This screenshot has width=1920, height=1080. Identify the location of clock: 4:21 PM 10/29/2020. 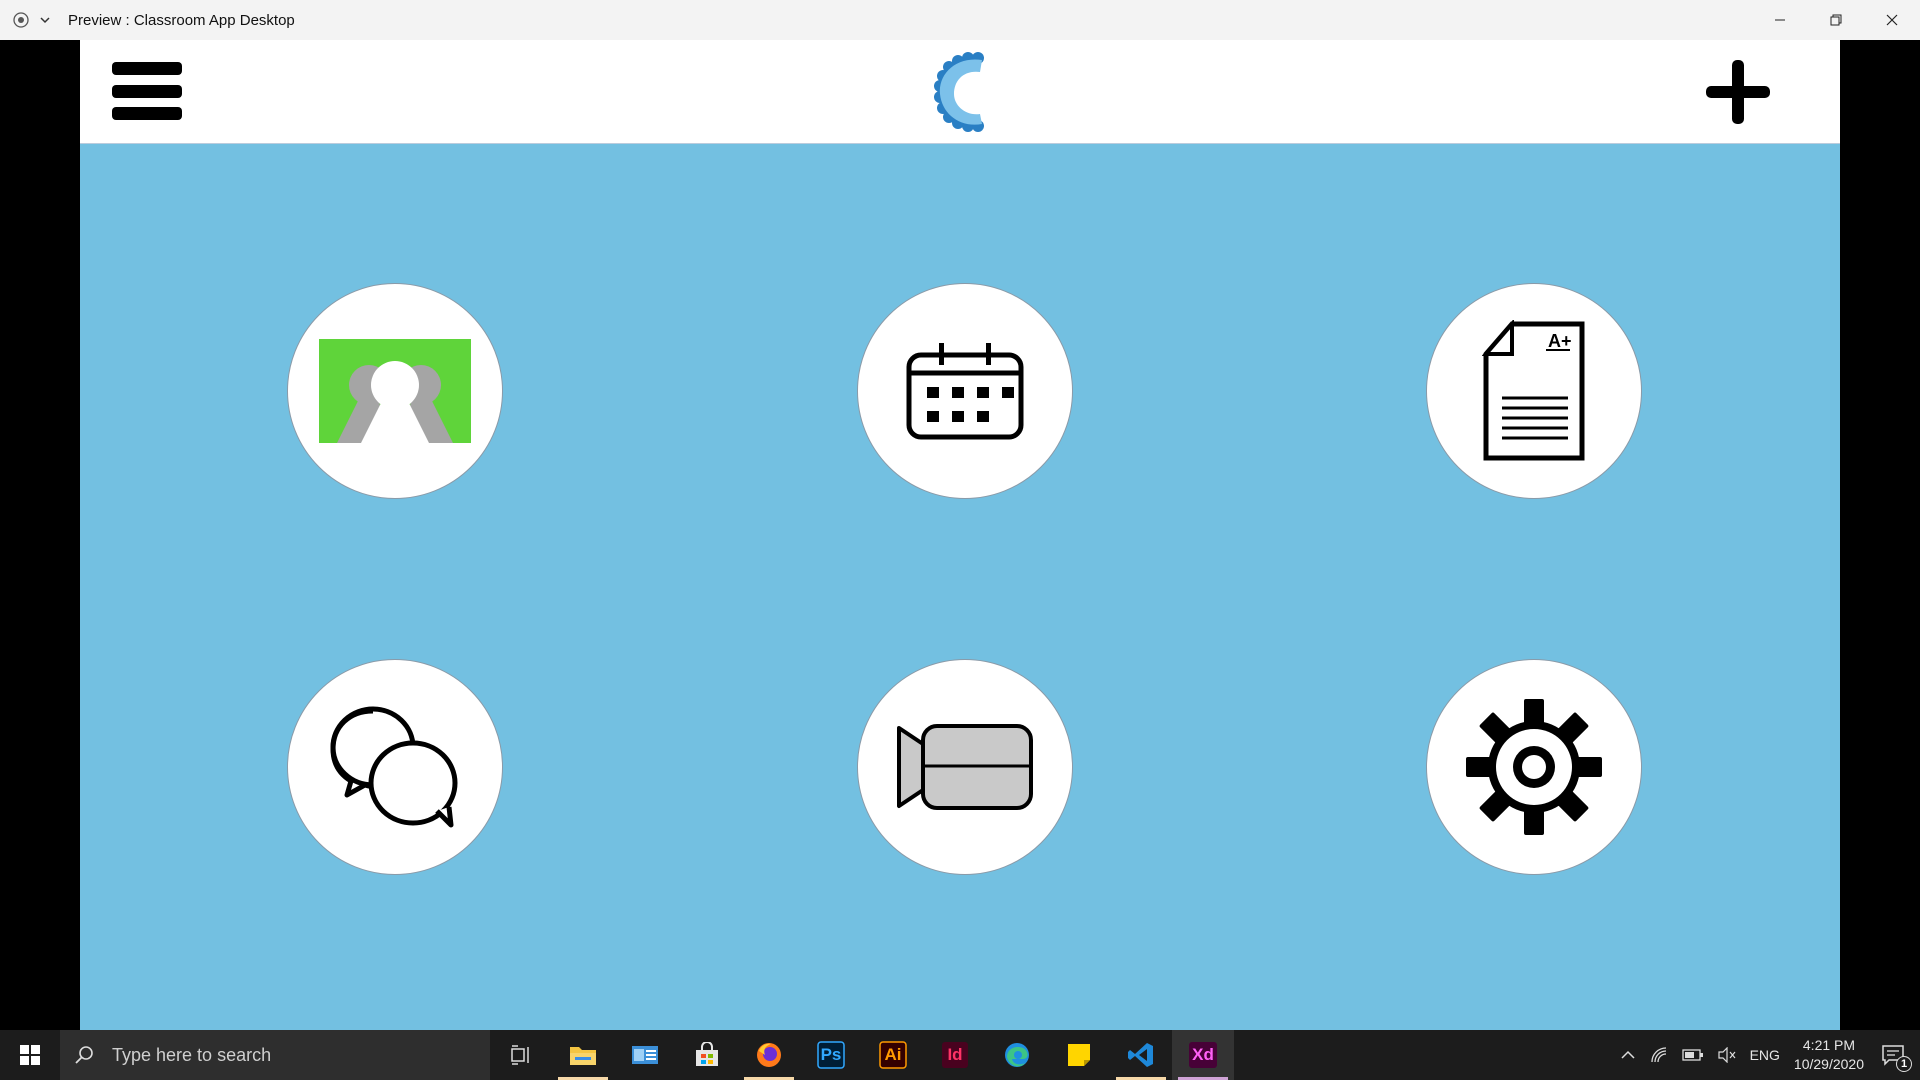
(1829, 1055).